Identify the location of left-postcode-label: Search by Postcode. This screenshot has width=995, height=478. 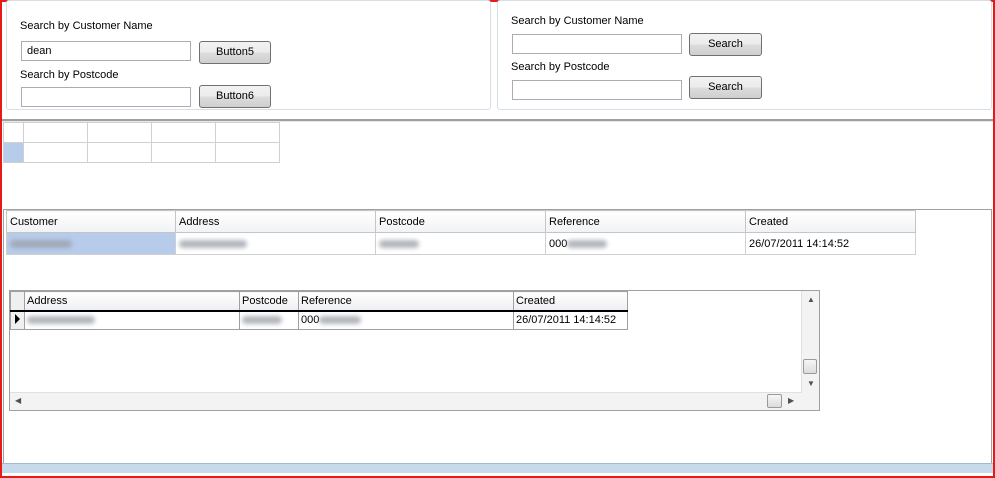
(69, 75).